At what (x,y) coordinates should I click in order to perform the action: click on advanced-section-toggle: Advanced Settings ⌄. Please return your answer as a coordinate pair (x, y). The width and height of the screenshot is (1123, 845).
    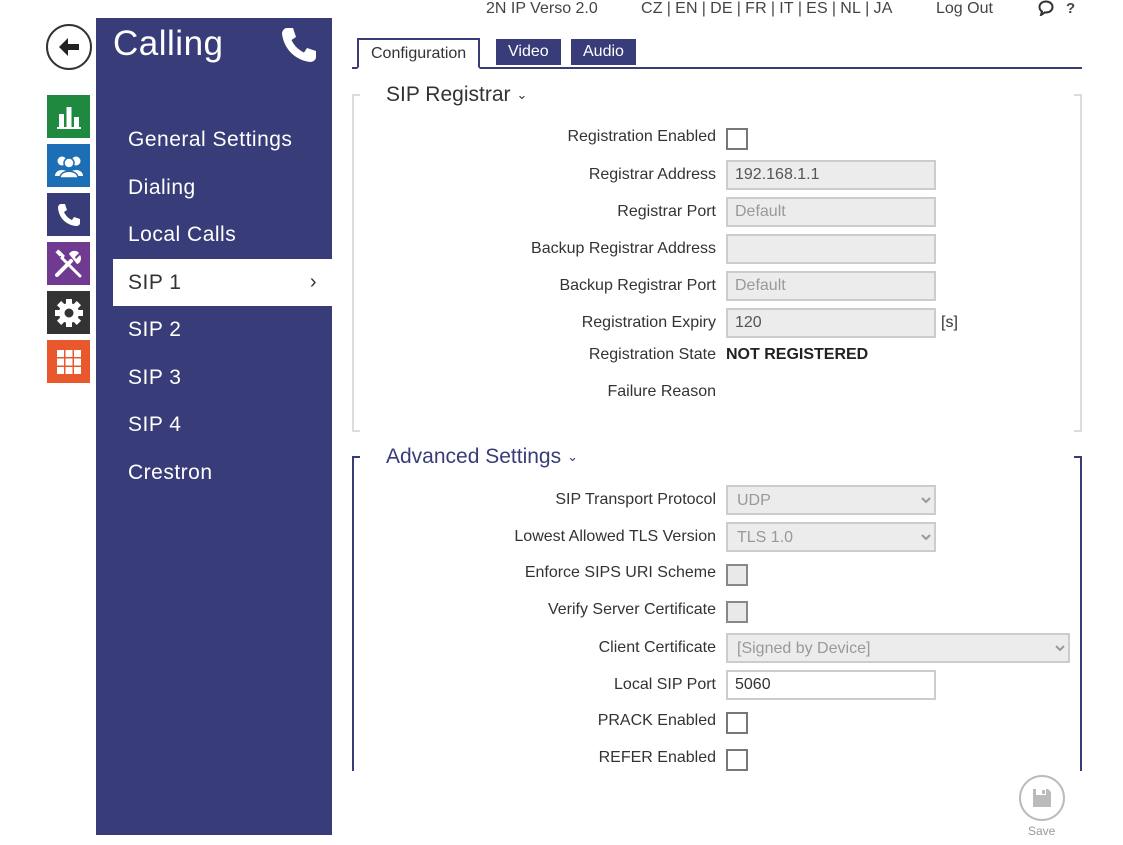
    Looking at the image, I should click on (482, 457).